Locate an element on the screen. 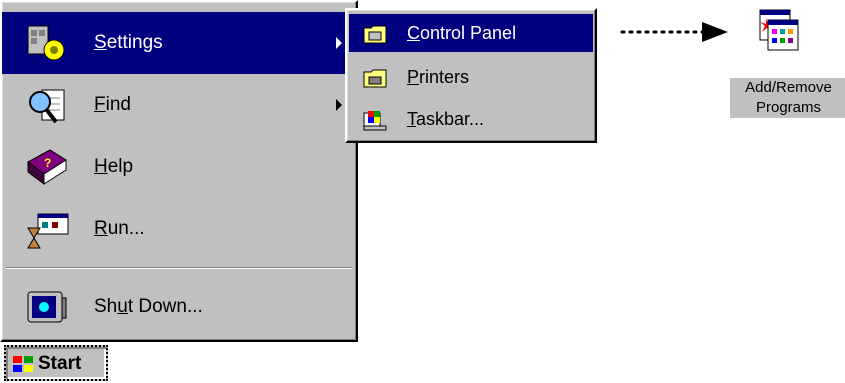 The image size is (845, 383). submenu-item-control-panel: Control Panel is located at coordinates (471, 33).